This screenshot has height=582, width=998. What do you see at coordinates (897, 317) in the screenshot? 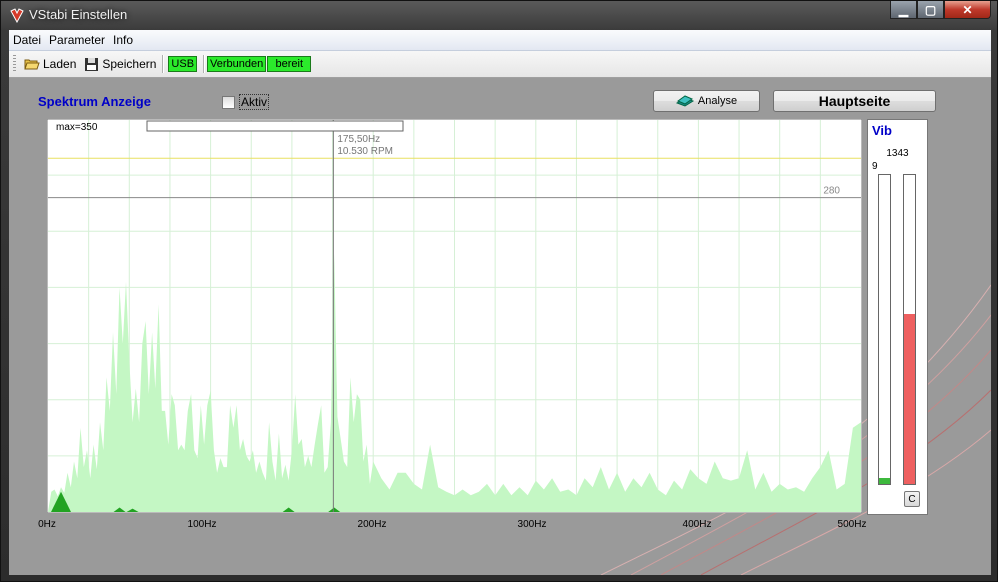
I see `vibration-panel: Vib 1343 9 C` at bounding box center [897, 317].